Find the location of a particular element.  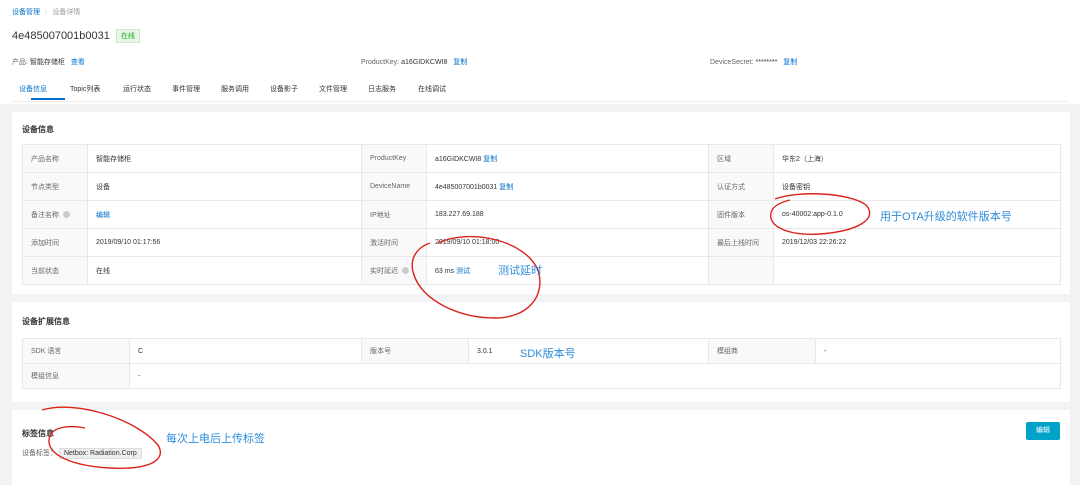

product-meta: 产品: 智能存储柜 查看 is located at coordinates (48, 62).